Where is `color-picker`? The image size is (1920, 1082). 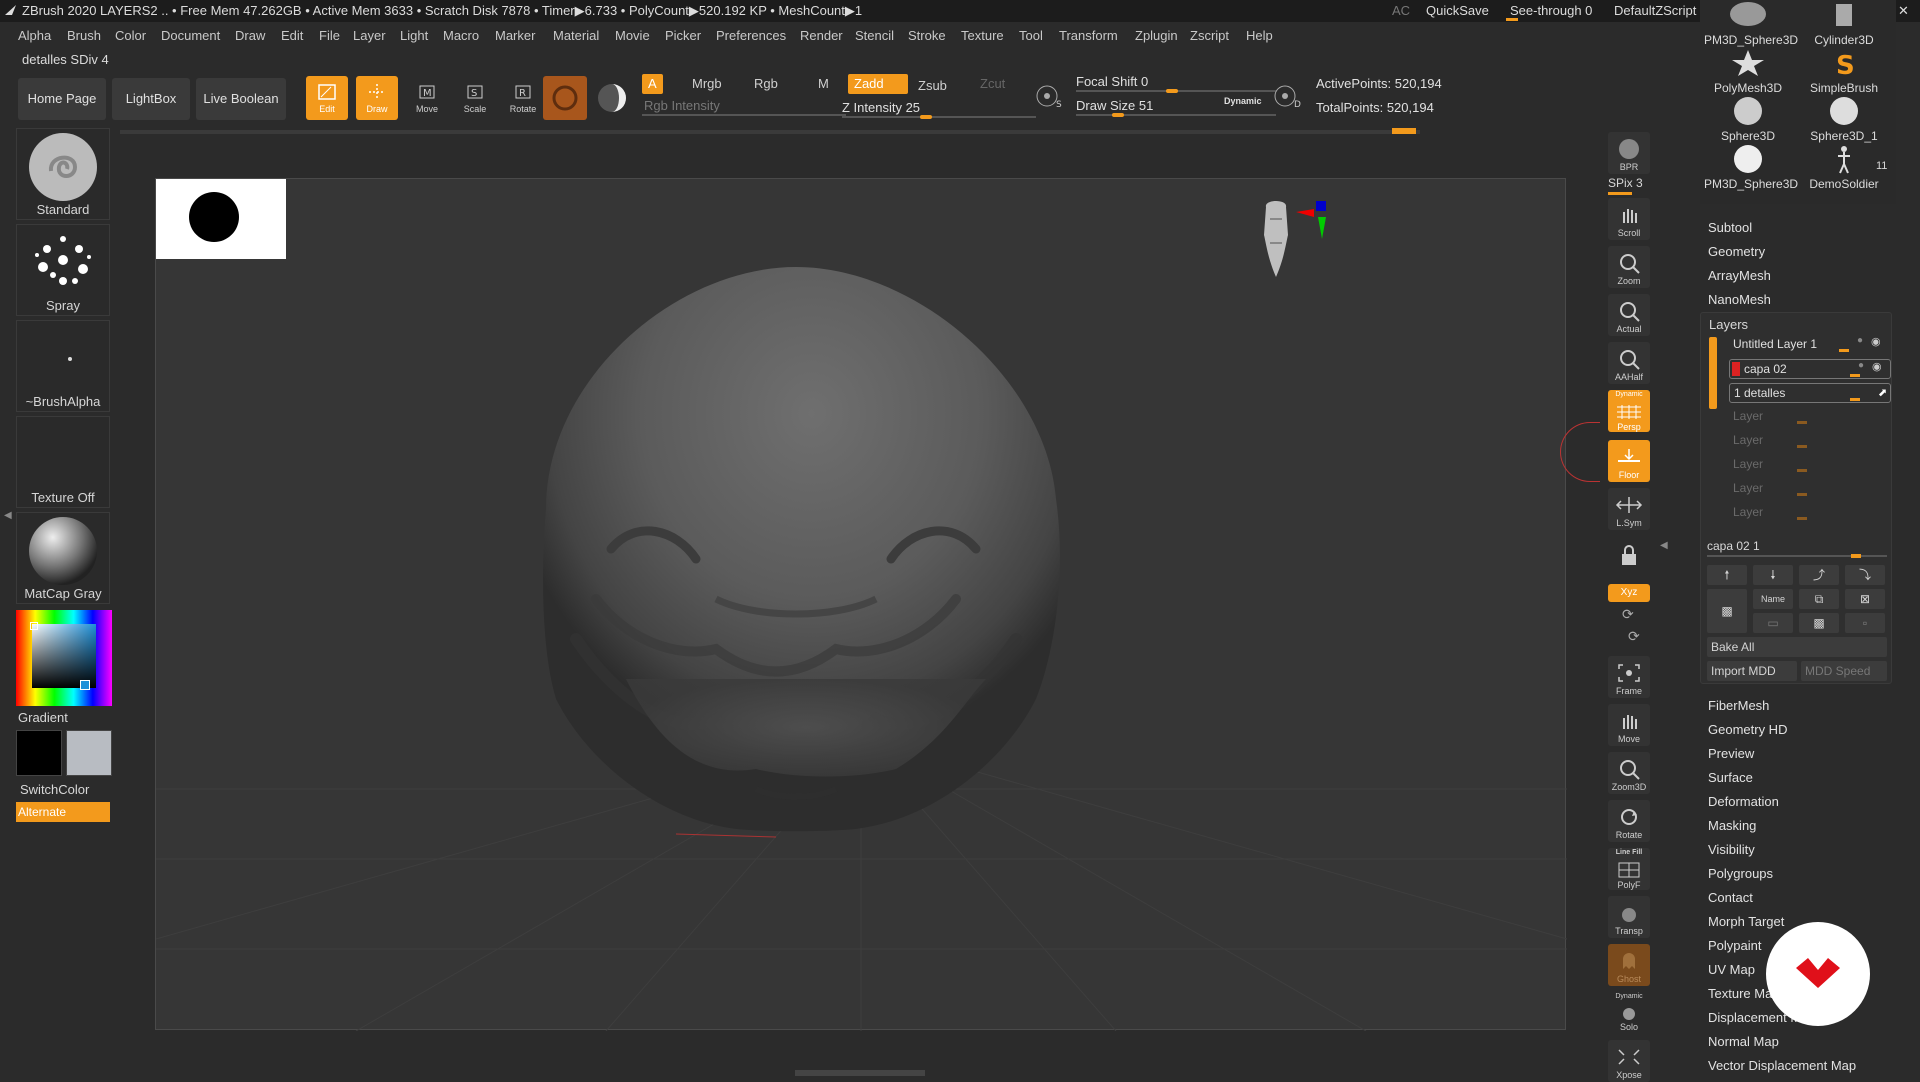
color-picker is located at coordinates (64, 658).